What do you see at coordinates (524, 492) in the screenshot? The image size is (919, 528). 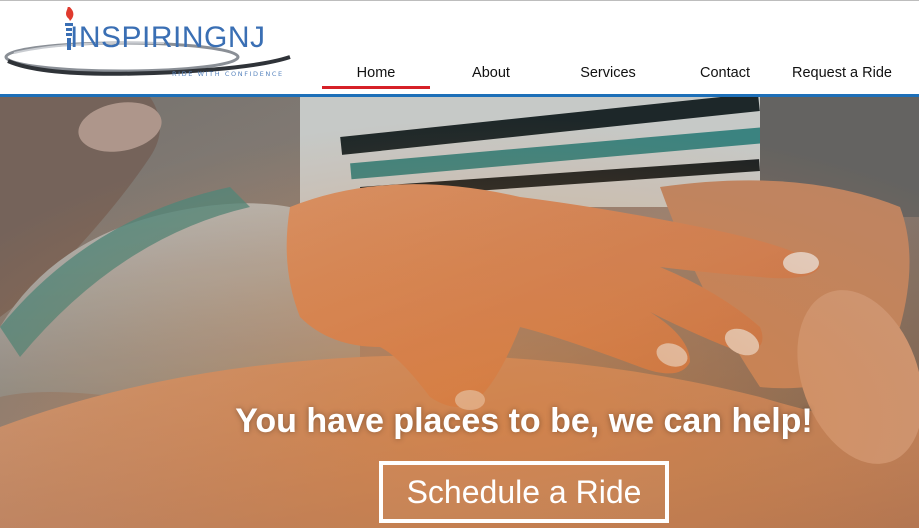 I see `schedule-ride-button: Schedule a Ride` at bounding box center [524, 492].